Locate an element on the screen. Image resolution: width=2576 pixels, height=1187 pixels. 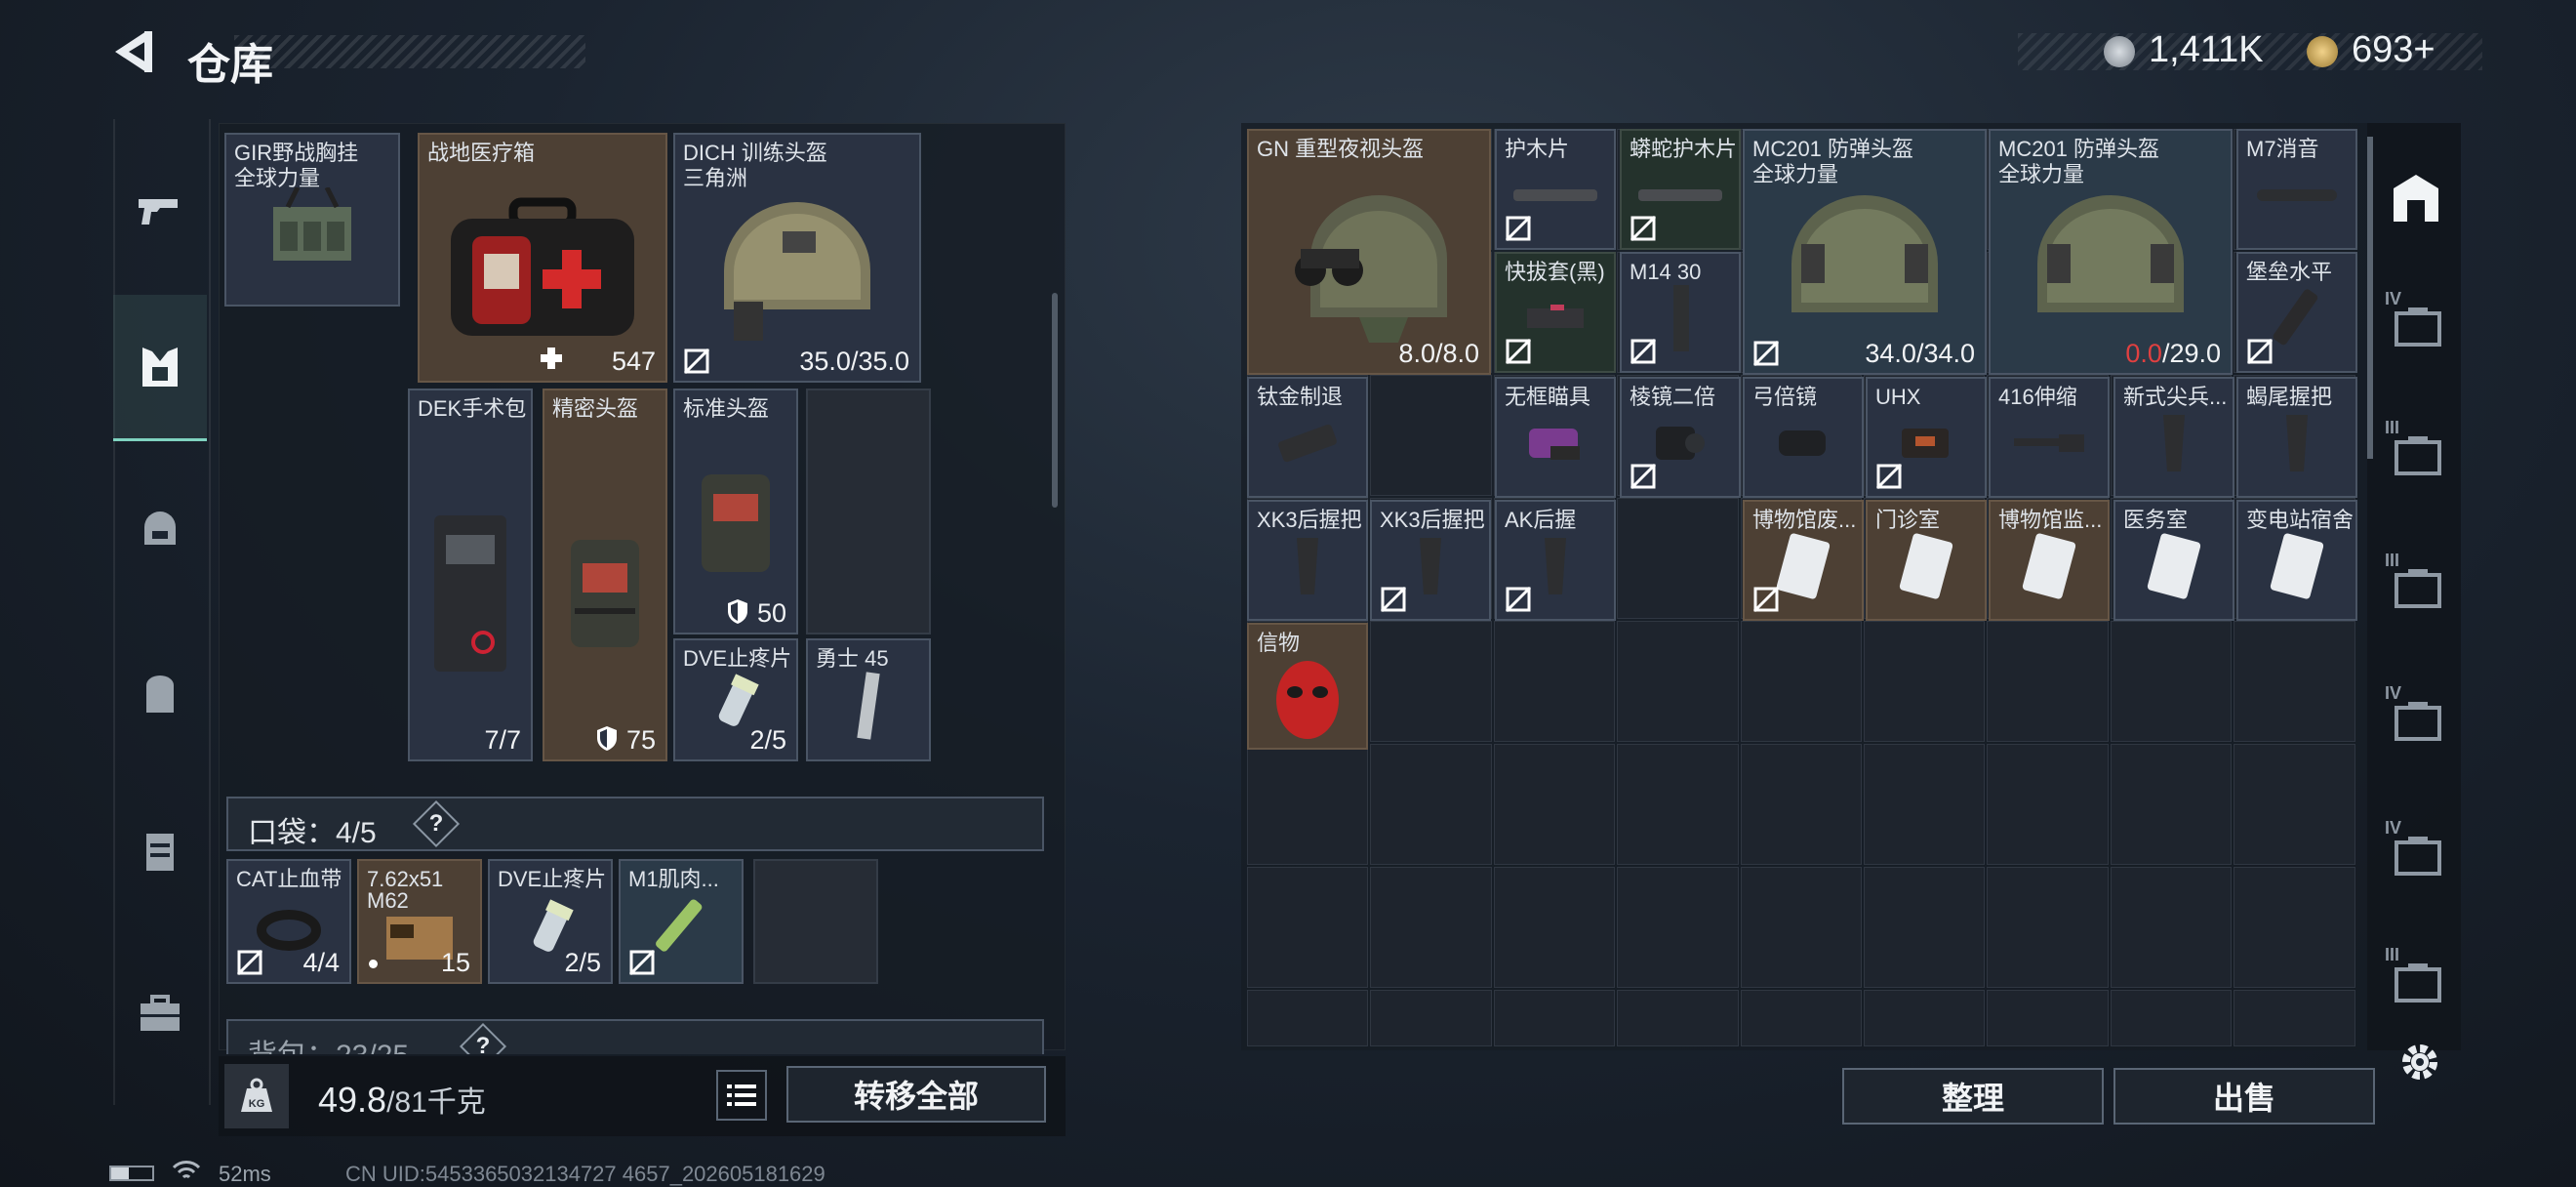
item-clinic-keycard: 门诊室 is located at coordinates (1926, 560).